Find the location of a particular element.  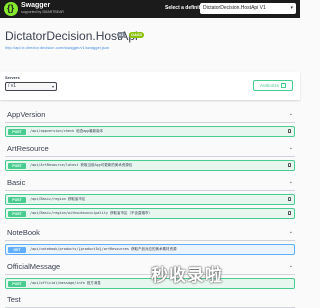

path-text: /api/ArtResource/latest is located at coordinates (54, 165).